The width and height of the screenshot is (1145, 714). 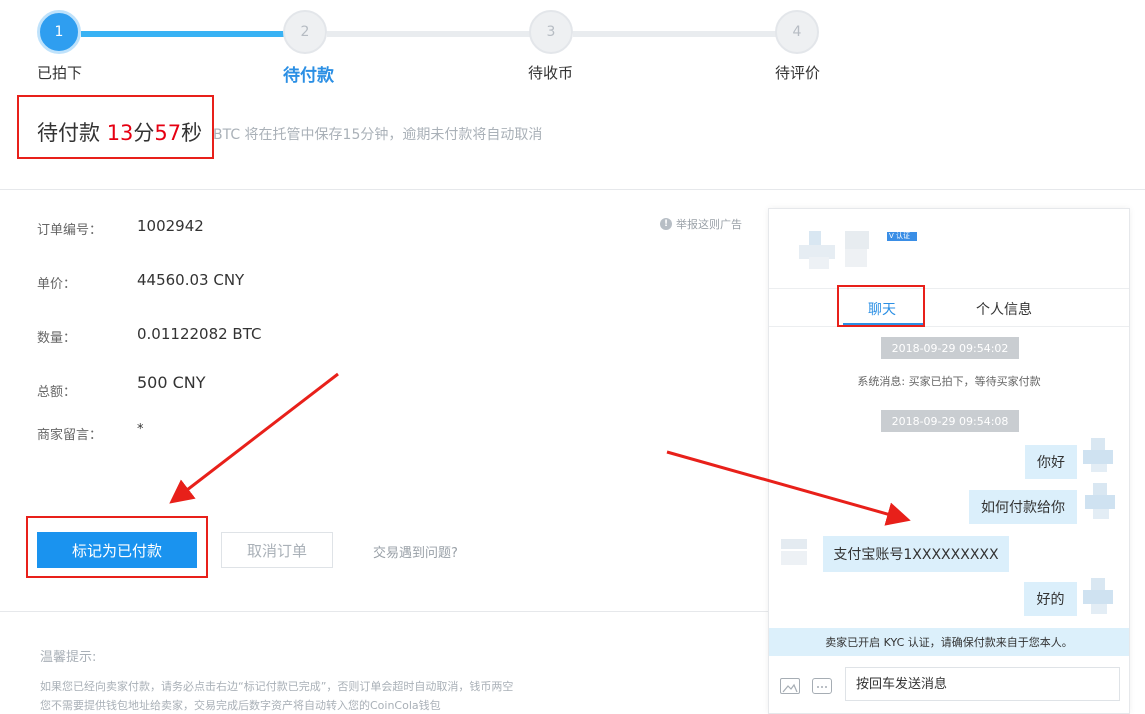 I want to click on unit-price-value: 44560.03 CNY, so click(x=191, y=280).